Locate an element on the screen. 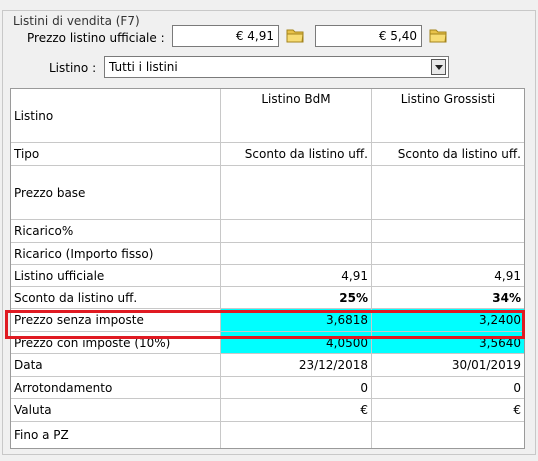  row-label: Listino ufficiale is located at coordinates (116, 275).